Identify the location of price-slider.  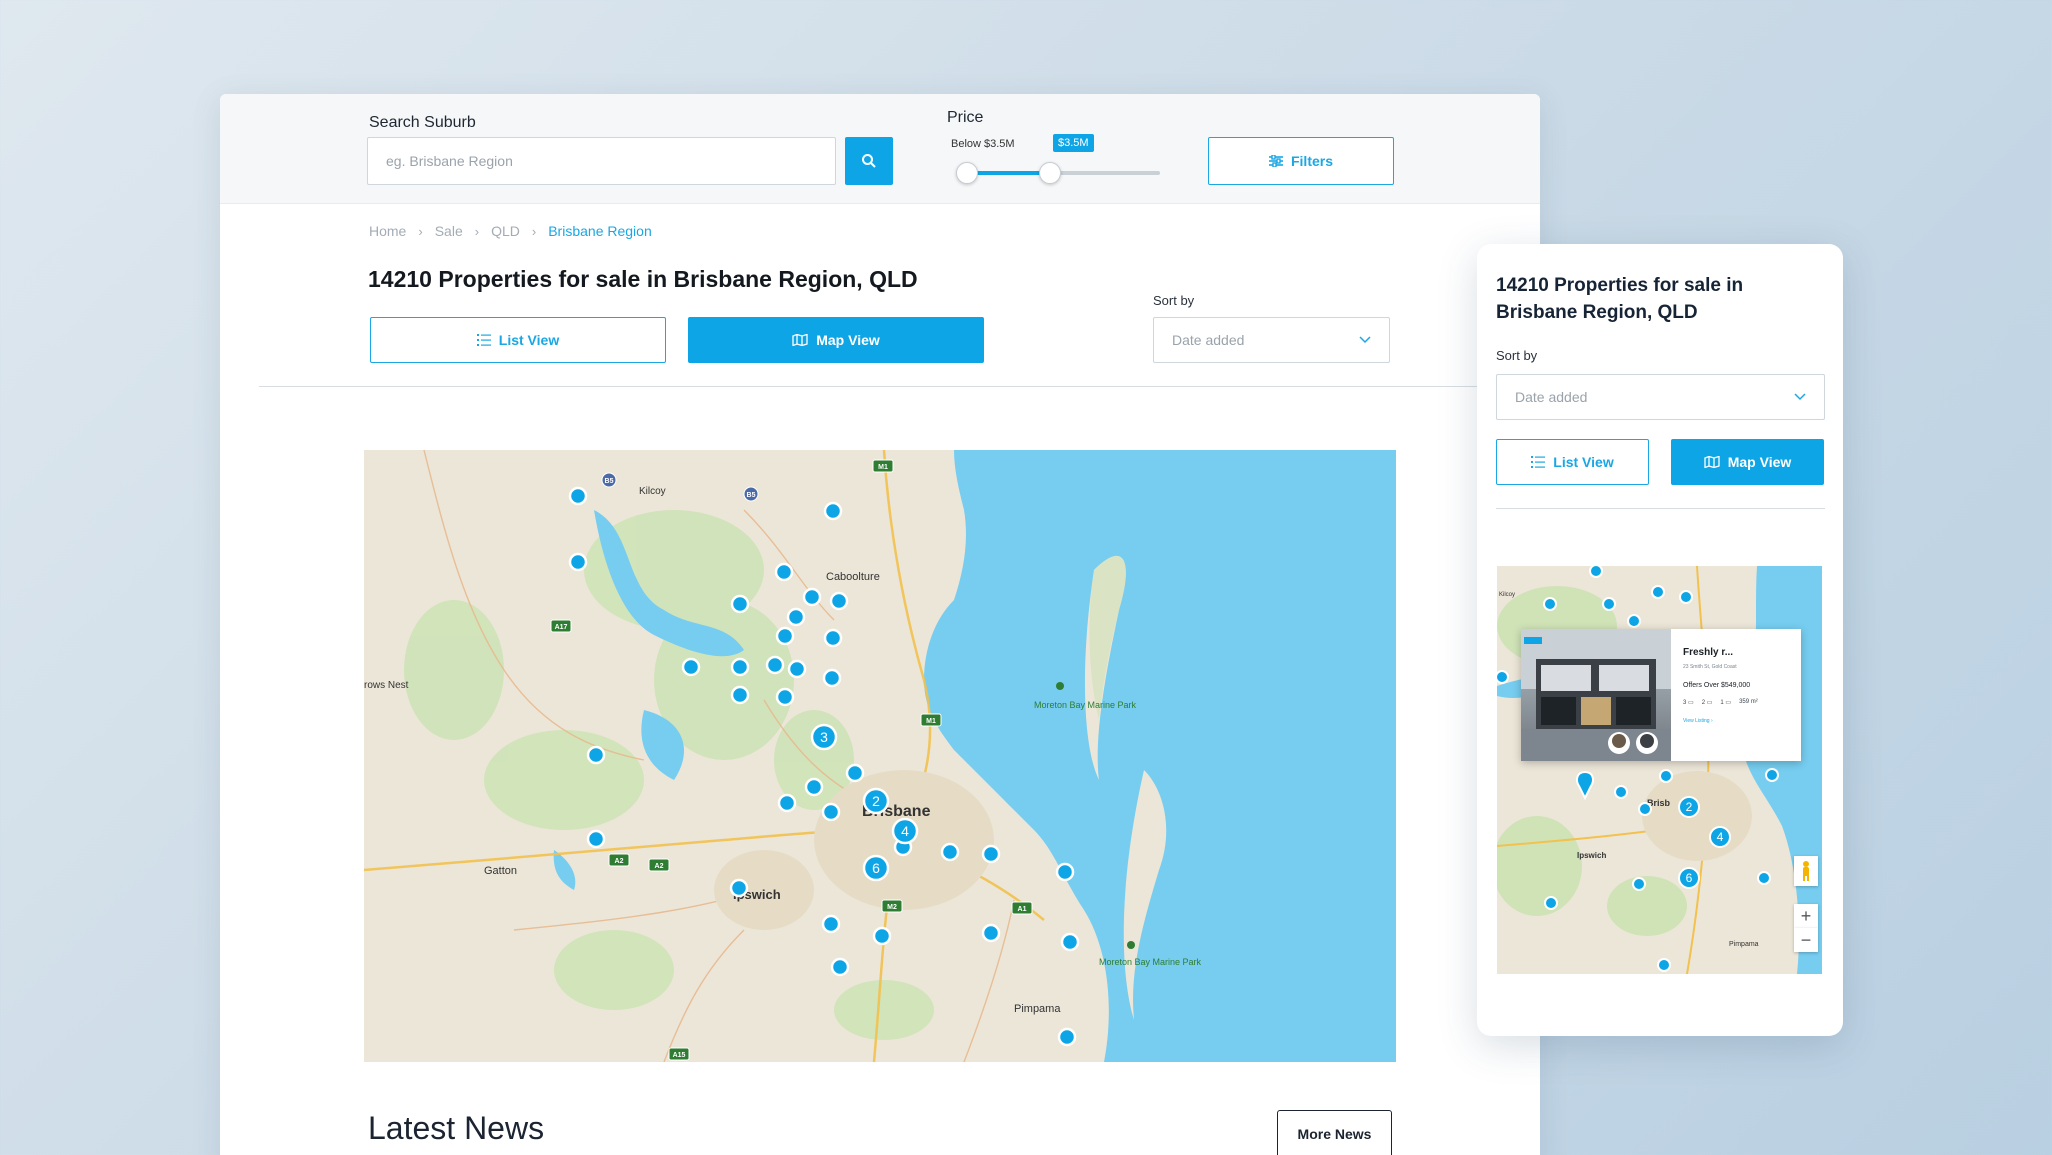
(1058, 173).